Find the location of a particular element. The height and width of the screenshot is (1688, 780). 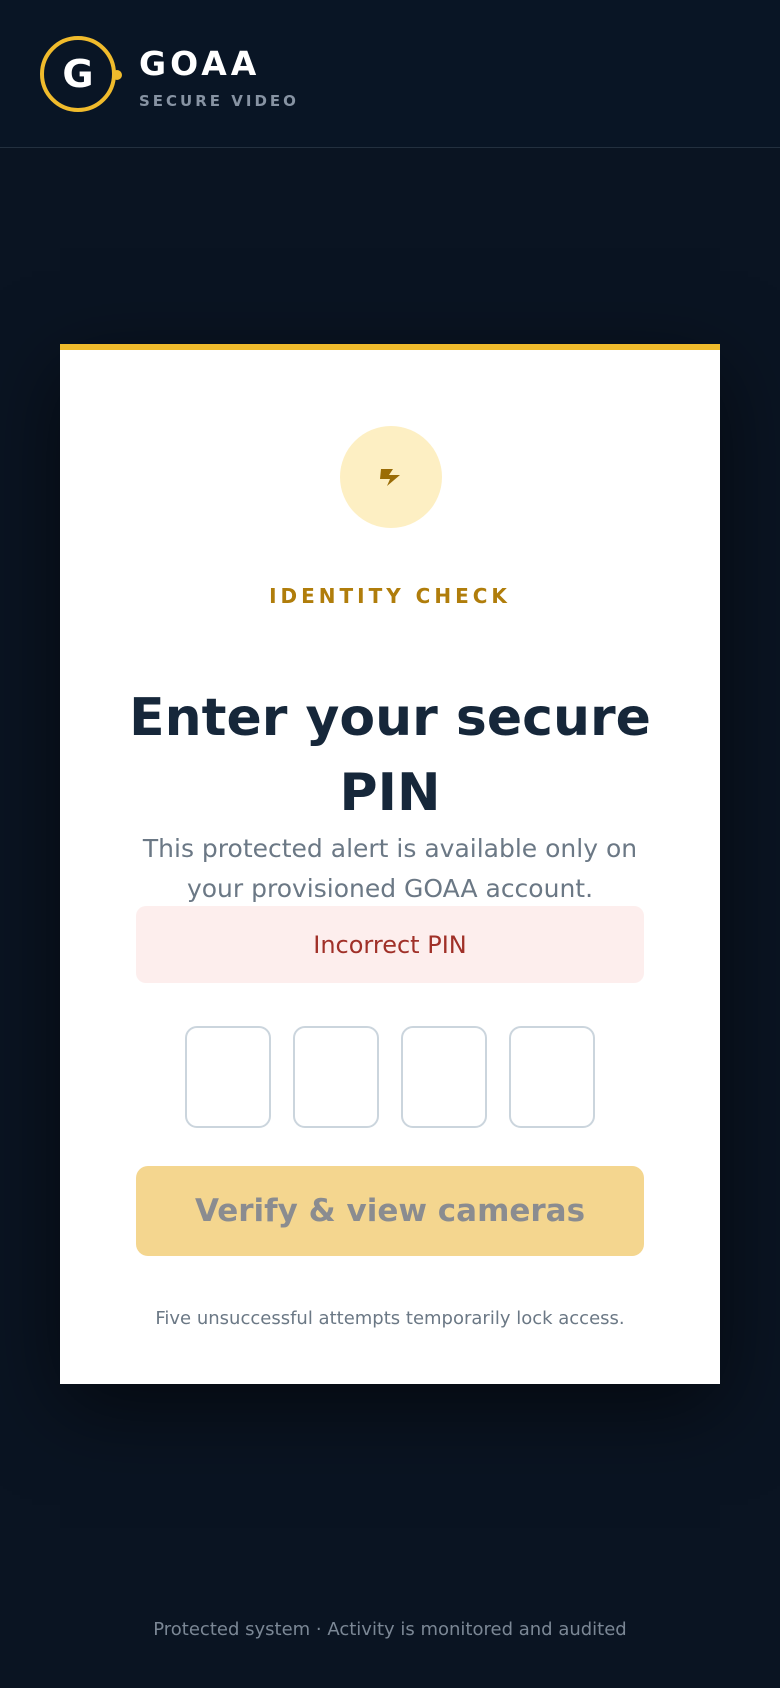

page-title: Enter your secure PIN is located at coordinates (390, 755).